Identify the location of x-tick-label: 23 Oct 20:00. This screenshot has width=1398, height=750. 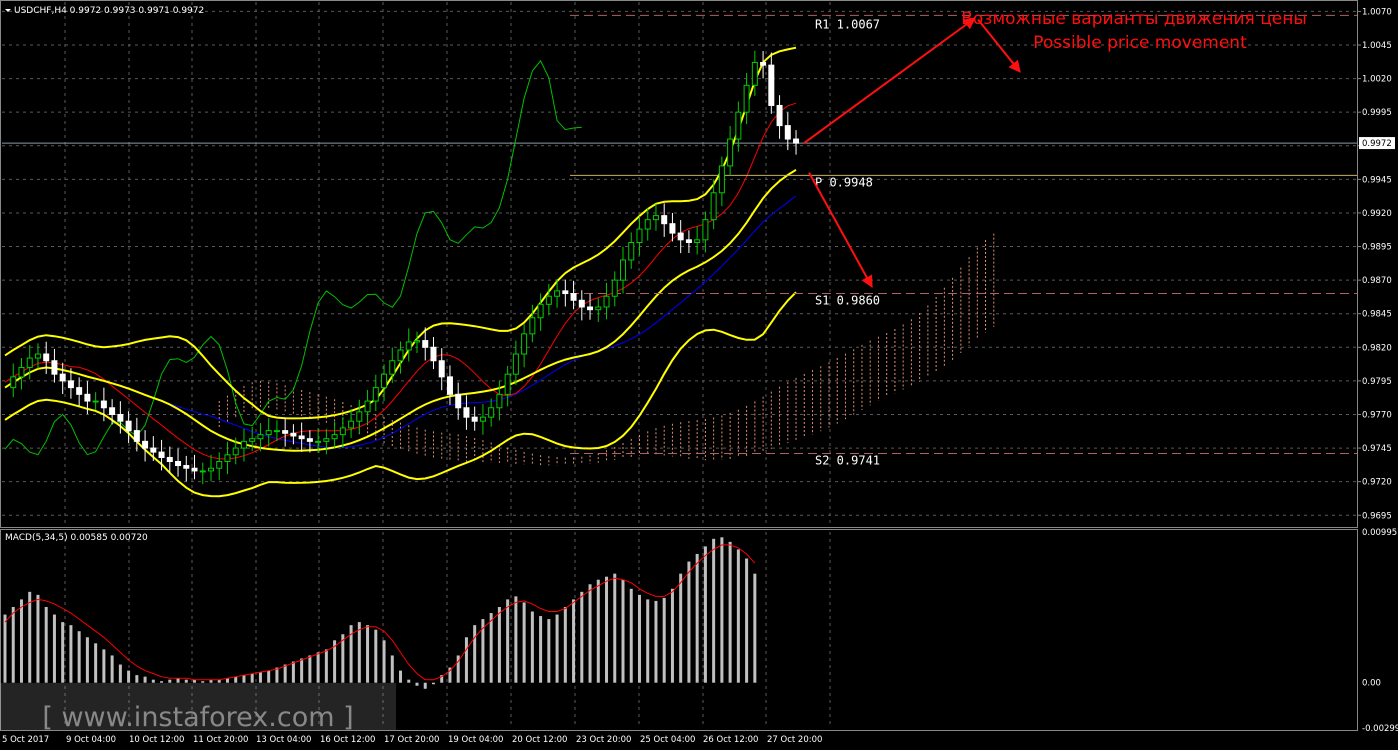
(603, 740).